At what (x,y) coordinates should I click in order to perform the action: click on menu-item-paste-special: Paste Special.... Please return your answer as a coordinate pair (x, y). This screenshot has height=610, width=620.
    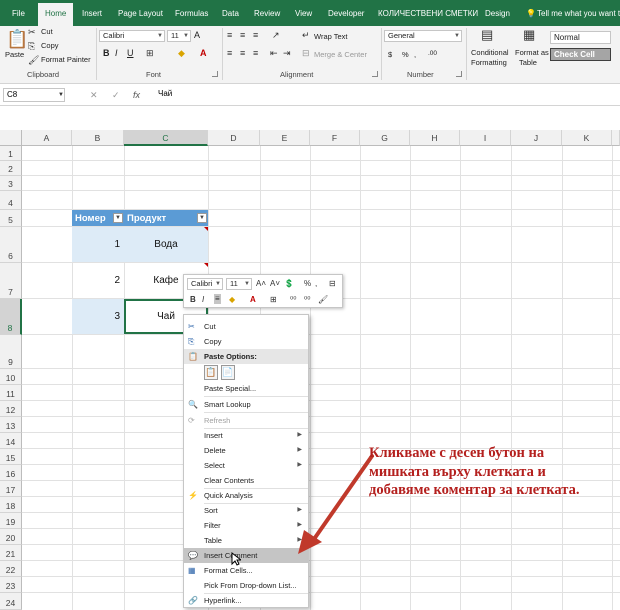
    Looking at the image, I should click on (246, 388).